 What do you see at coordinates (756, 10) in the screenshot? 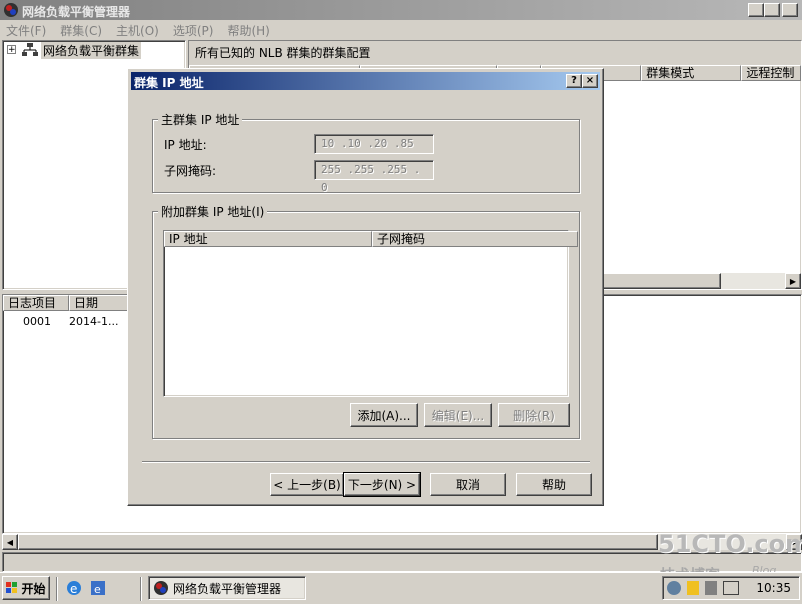
I see `minimize-button: _` at bounding box center [756, 10].